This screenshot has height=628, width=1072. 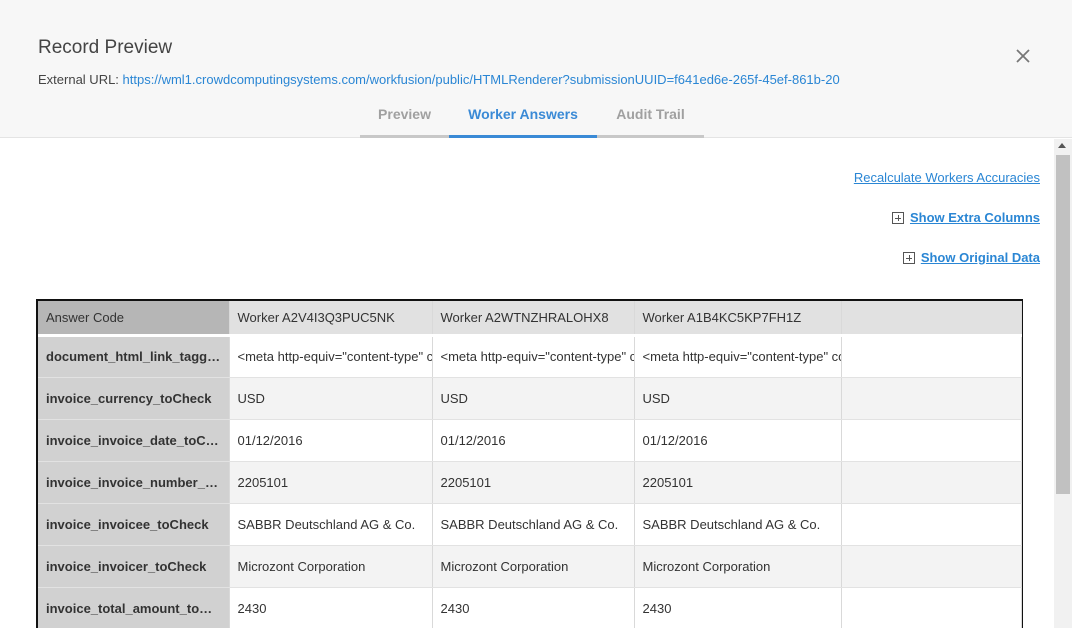 I want to click on scroll-thumb, so click(x=1063, y=324).